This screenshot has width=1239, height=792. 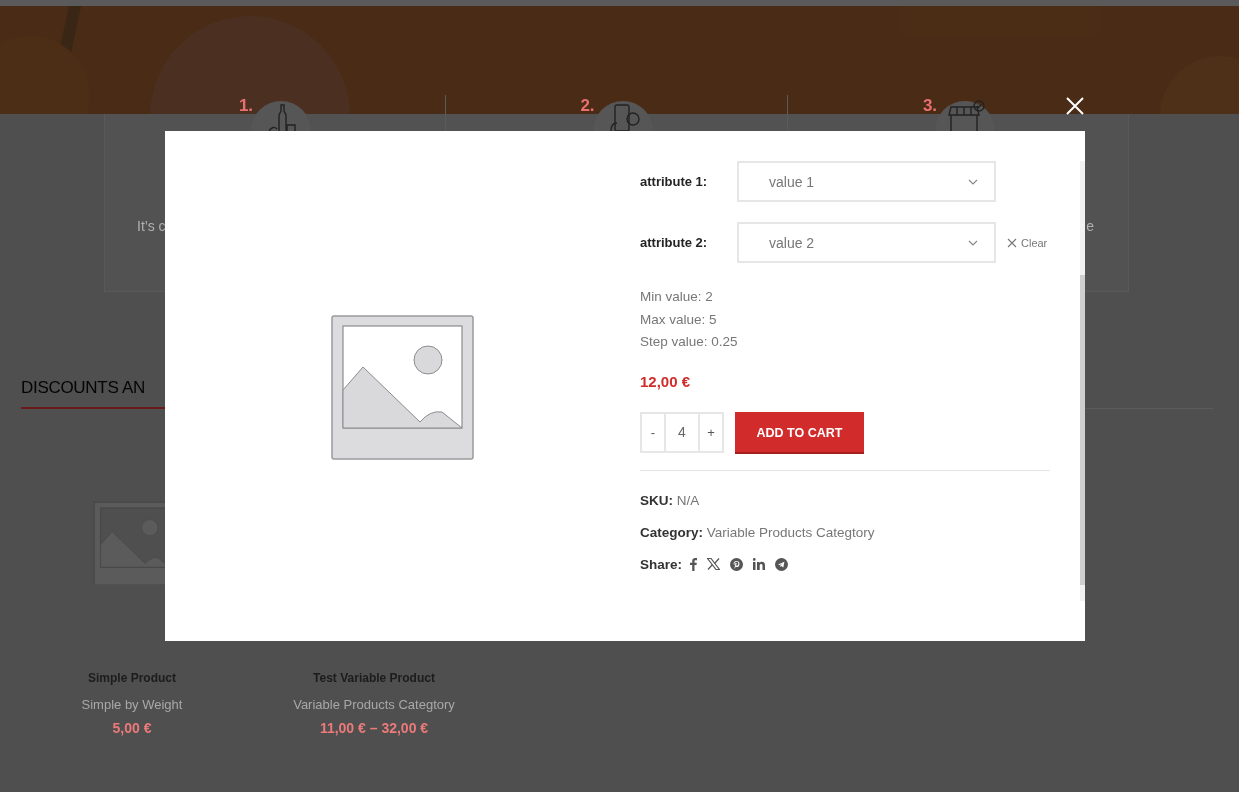 What do you see at coordinates (679, 319) in the screenshot?
I see `limit-text: Max value: 5` at bounding box center [679, 319].